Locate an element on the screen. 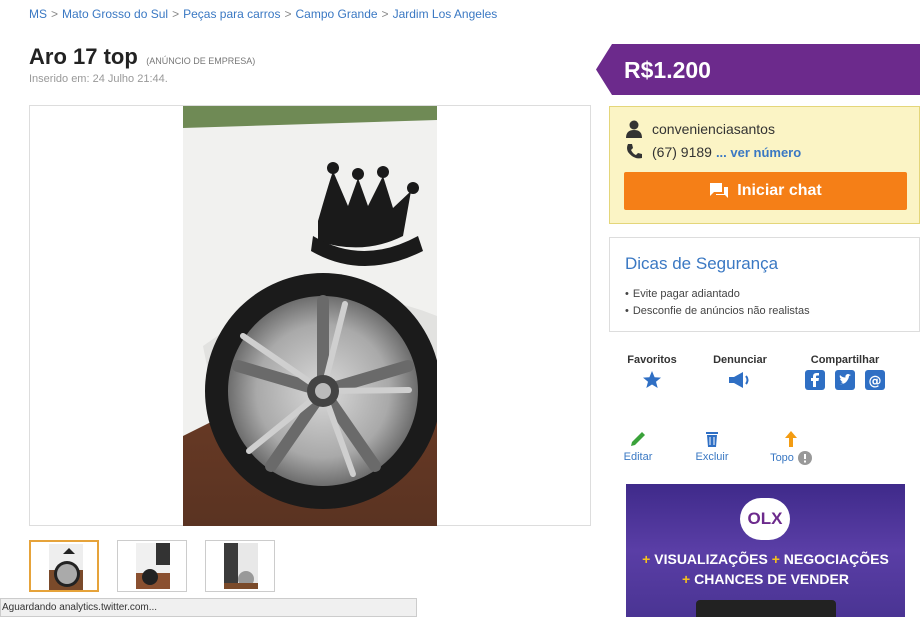 This screenshot has width=920, height=617. delete-label: Excluir is located at coordinates (712, 457).